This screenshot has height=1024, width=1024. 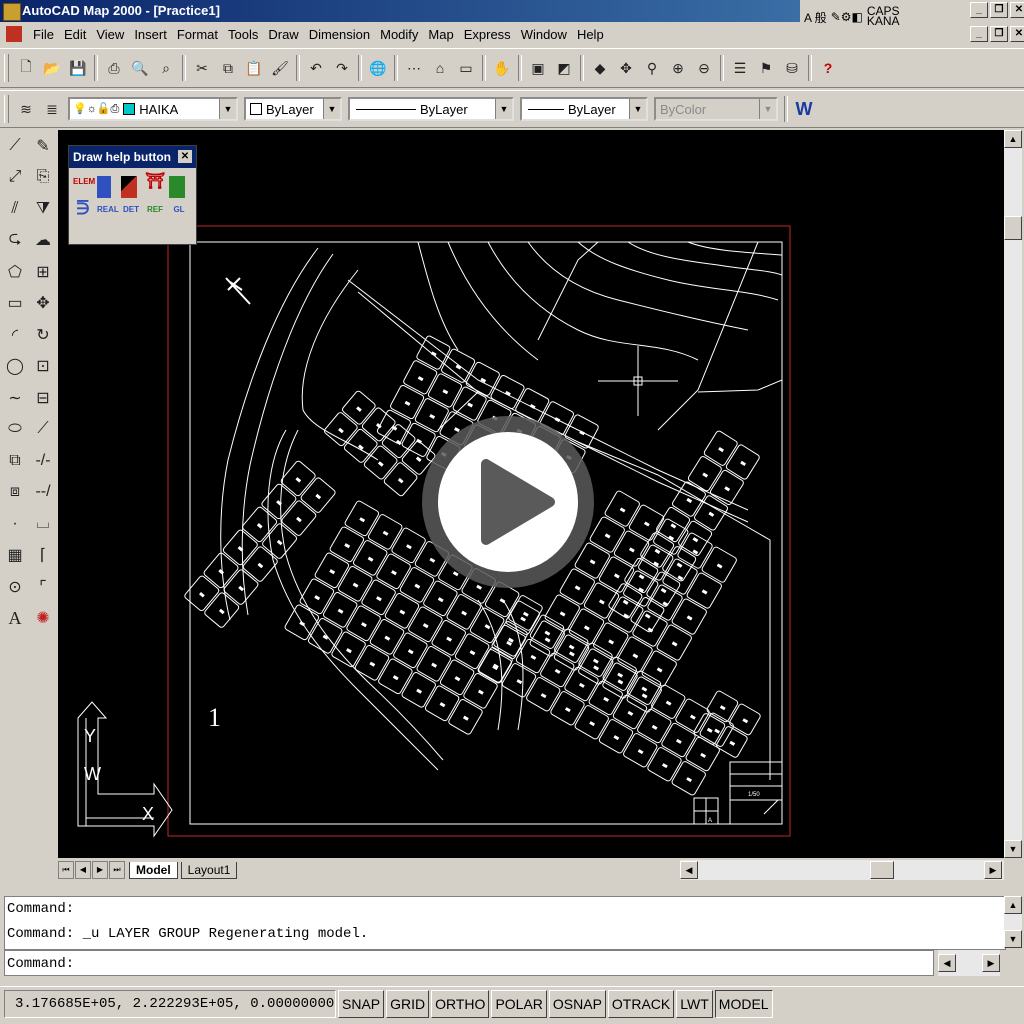 I want to click on scroll-down-icon: ▼, so click(x=1013, y=849).